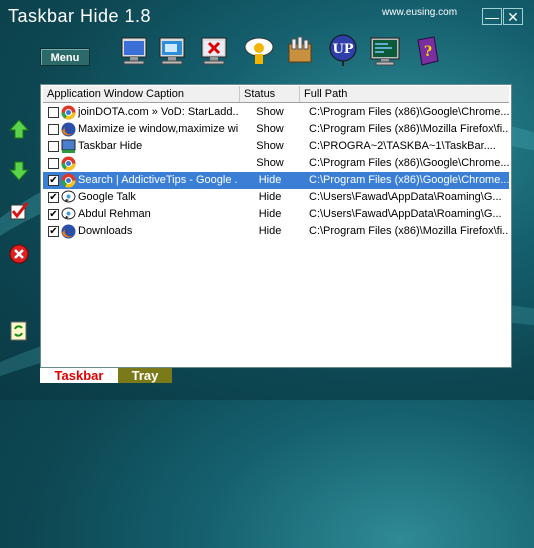  What do you see at coordinates (492, 16) in the screenshot?
I see `minimize-button: —` at bounding box center [492, 16].